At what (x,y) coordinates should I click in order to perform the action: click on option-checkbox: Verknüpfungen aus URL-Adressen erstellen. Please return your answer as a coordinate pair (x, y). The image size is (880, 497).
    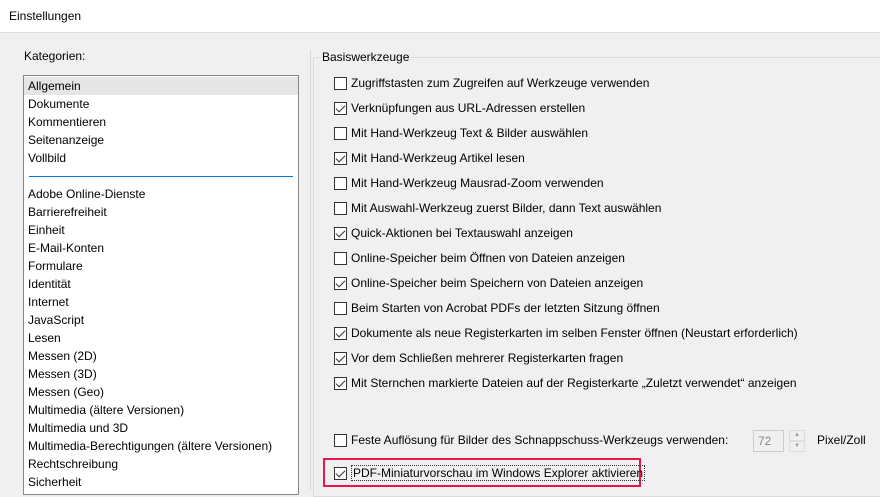
    Looking at the image, I should click on (459, 108).